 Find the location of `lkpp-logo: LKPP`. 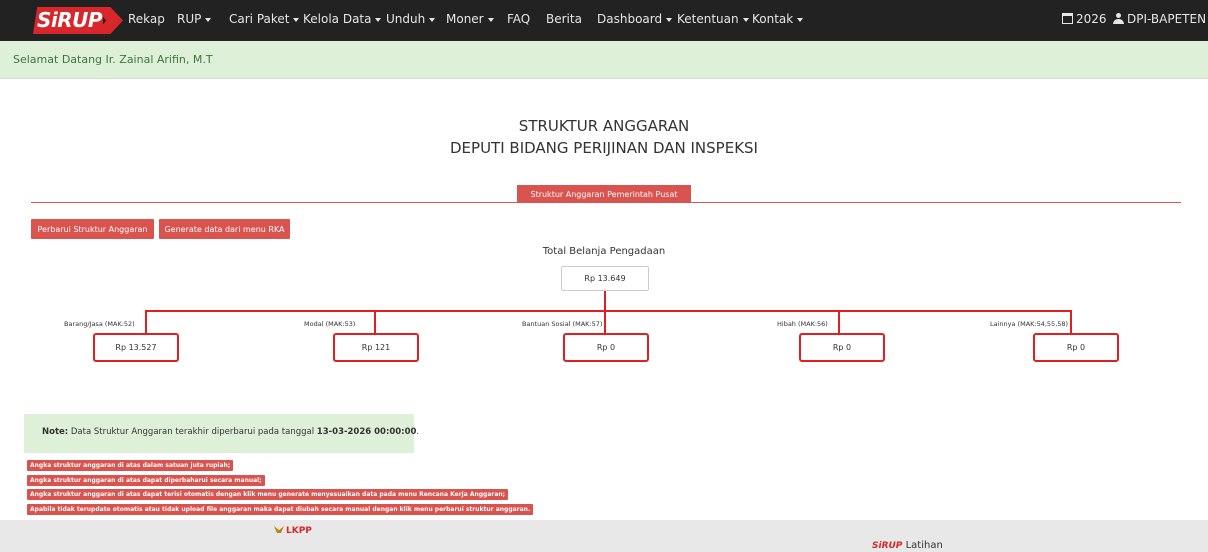

lkpp-logo: LKPP is located at coordinates (293, 531).